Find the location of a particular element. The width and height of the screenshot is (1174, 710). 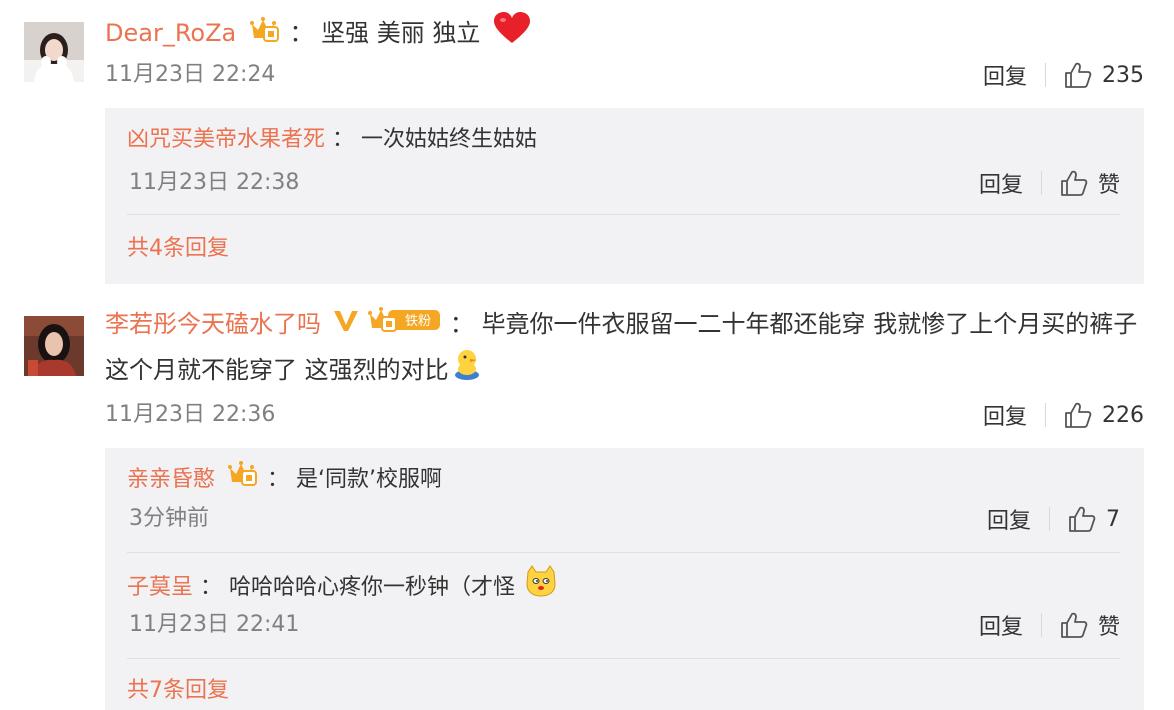

like-count: 235 is located at coordinates (1123, 75).